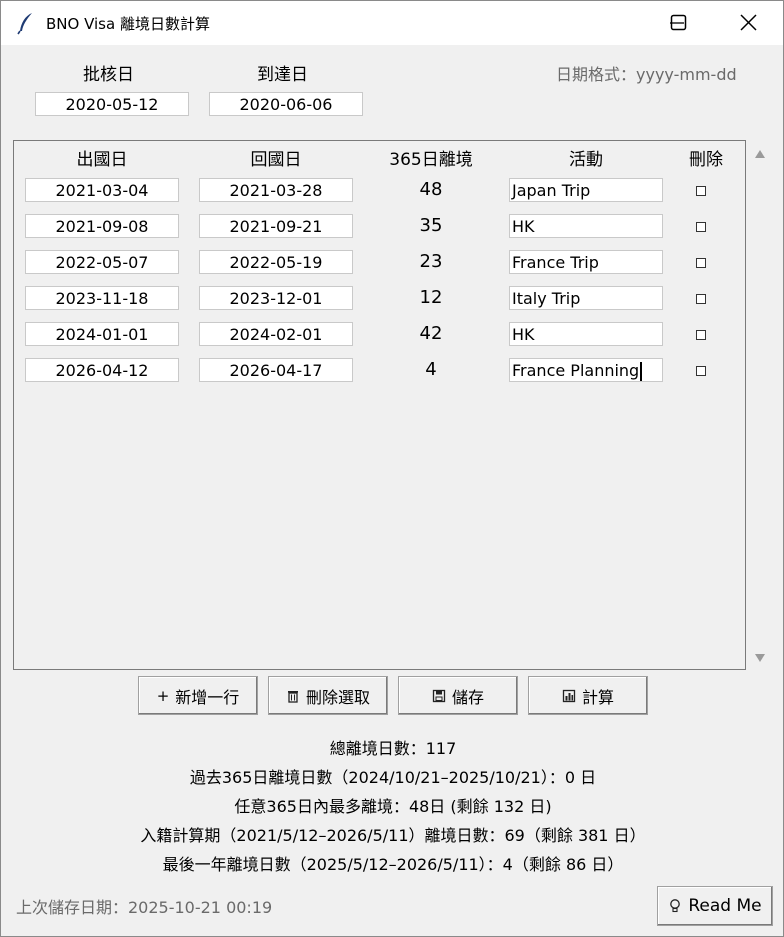 The width and height of the screenshot is (784, 937). I want to click on approval-date-field: 2020-05-12, so click(112, 104).